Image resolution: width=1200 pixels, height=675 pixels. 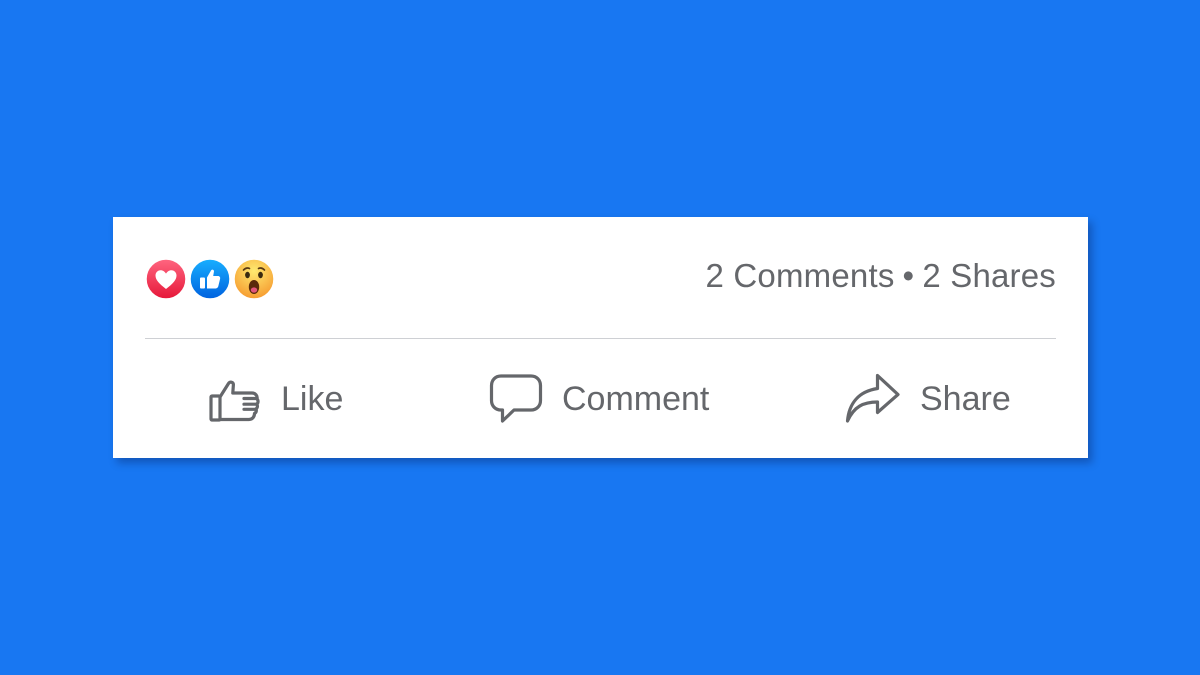 I want to click on shares-count-link: 2 Shares, so click(x=989, y=275).